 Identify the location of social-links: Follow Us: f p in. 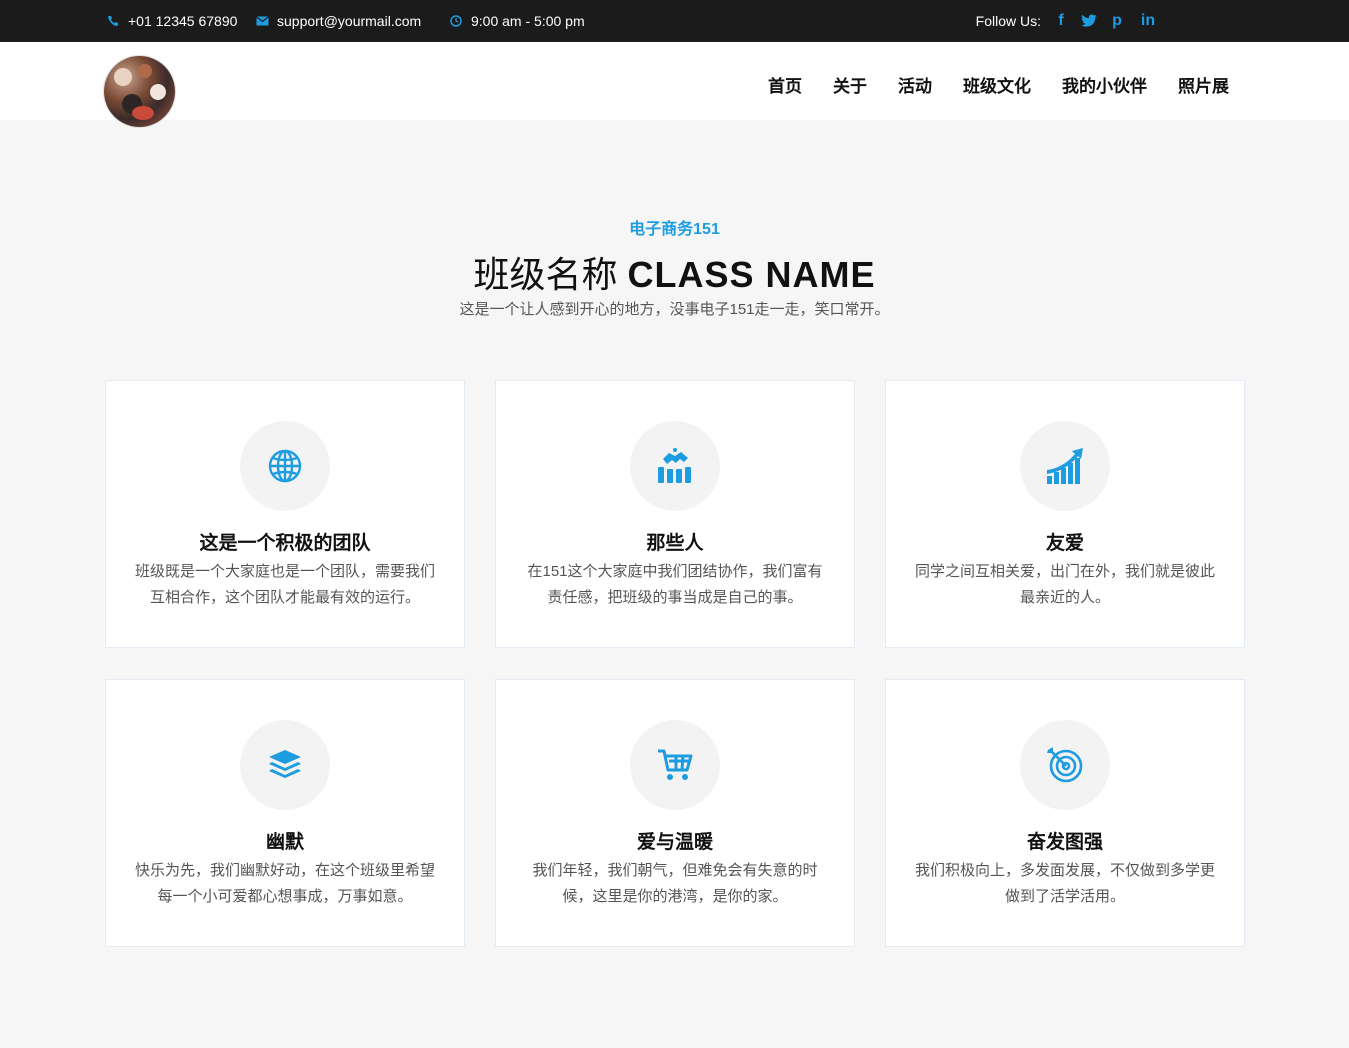
(1067, 21).